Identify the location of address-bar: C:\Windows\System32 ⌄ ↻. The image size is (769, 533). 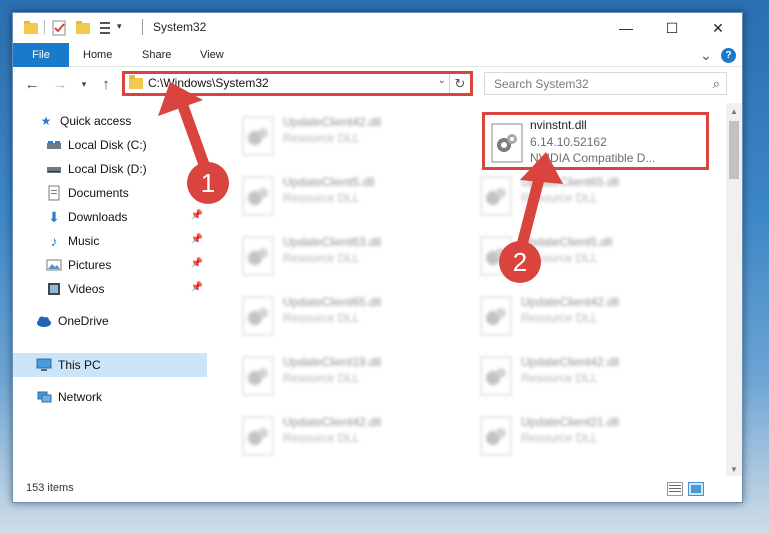
(297, 83).